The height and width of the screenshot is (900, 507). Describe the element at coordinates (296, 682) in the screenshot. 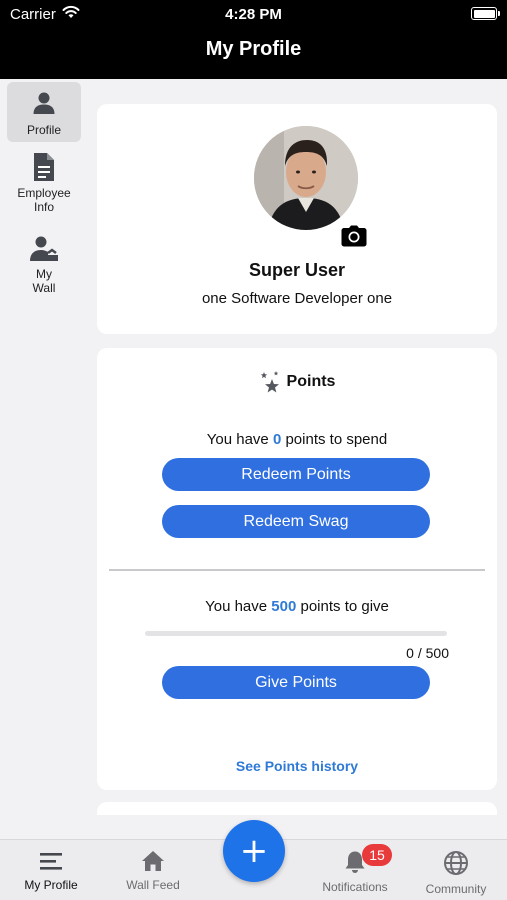

I see `give-points-button: Give Points` at that location.